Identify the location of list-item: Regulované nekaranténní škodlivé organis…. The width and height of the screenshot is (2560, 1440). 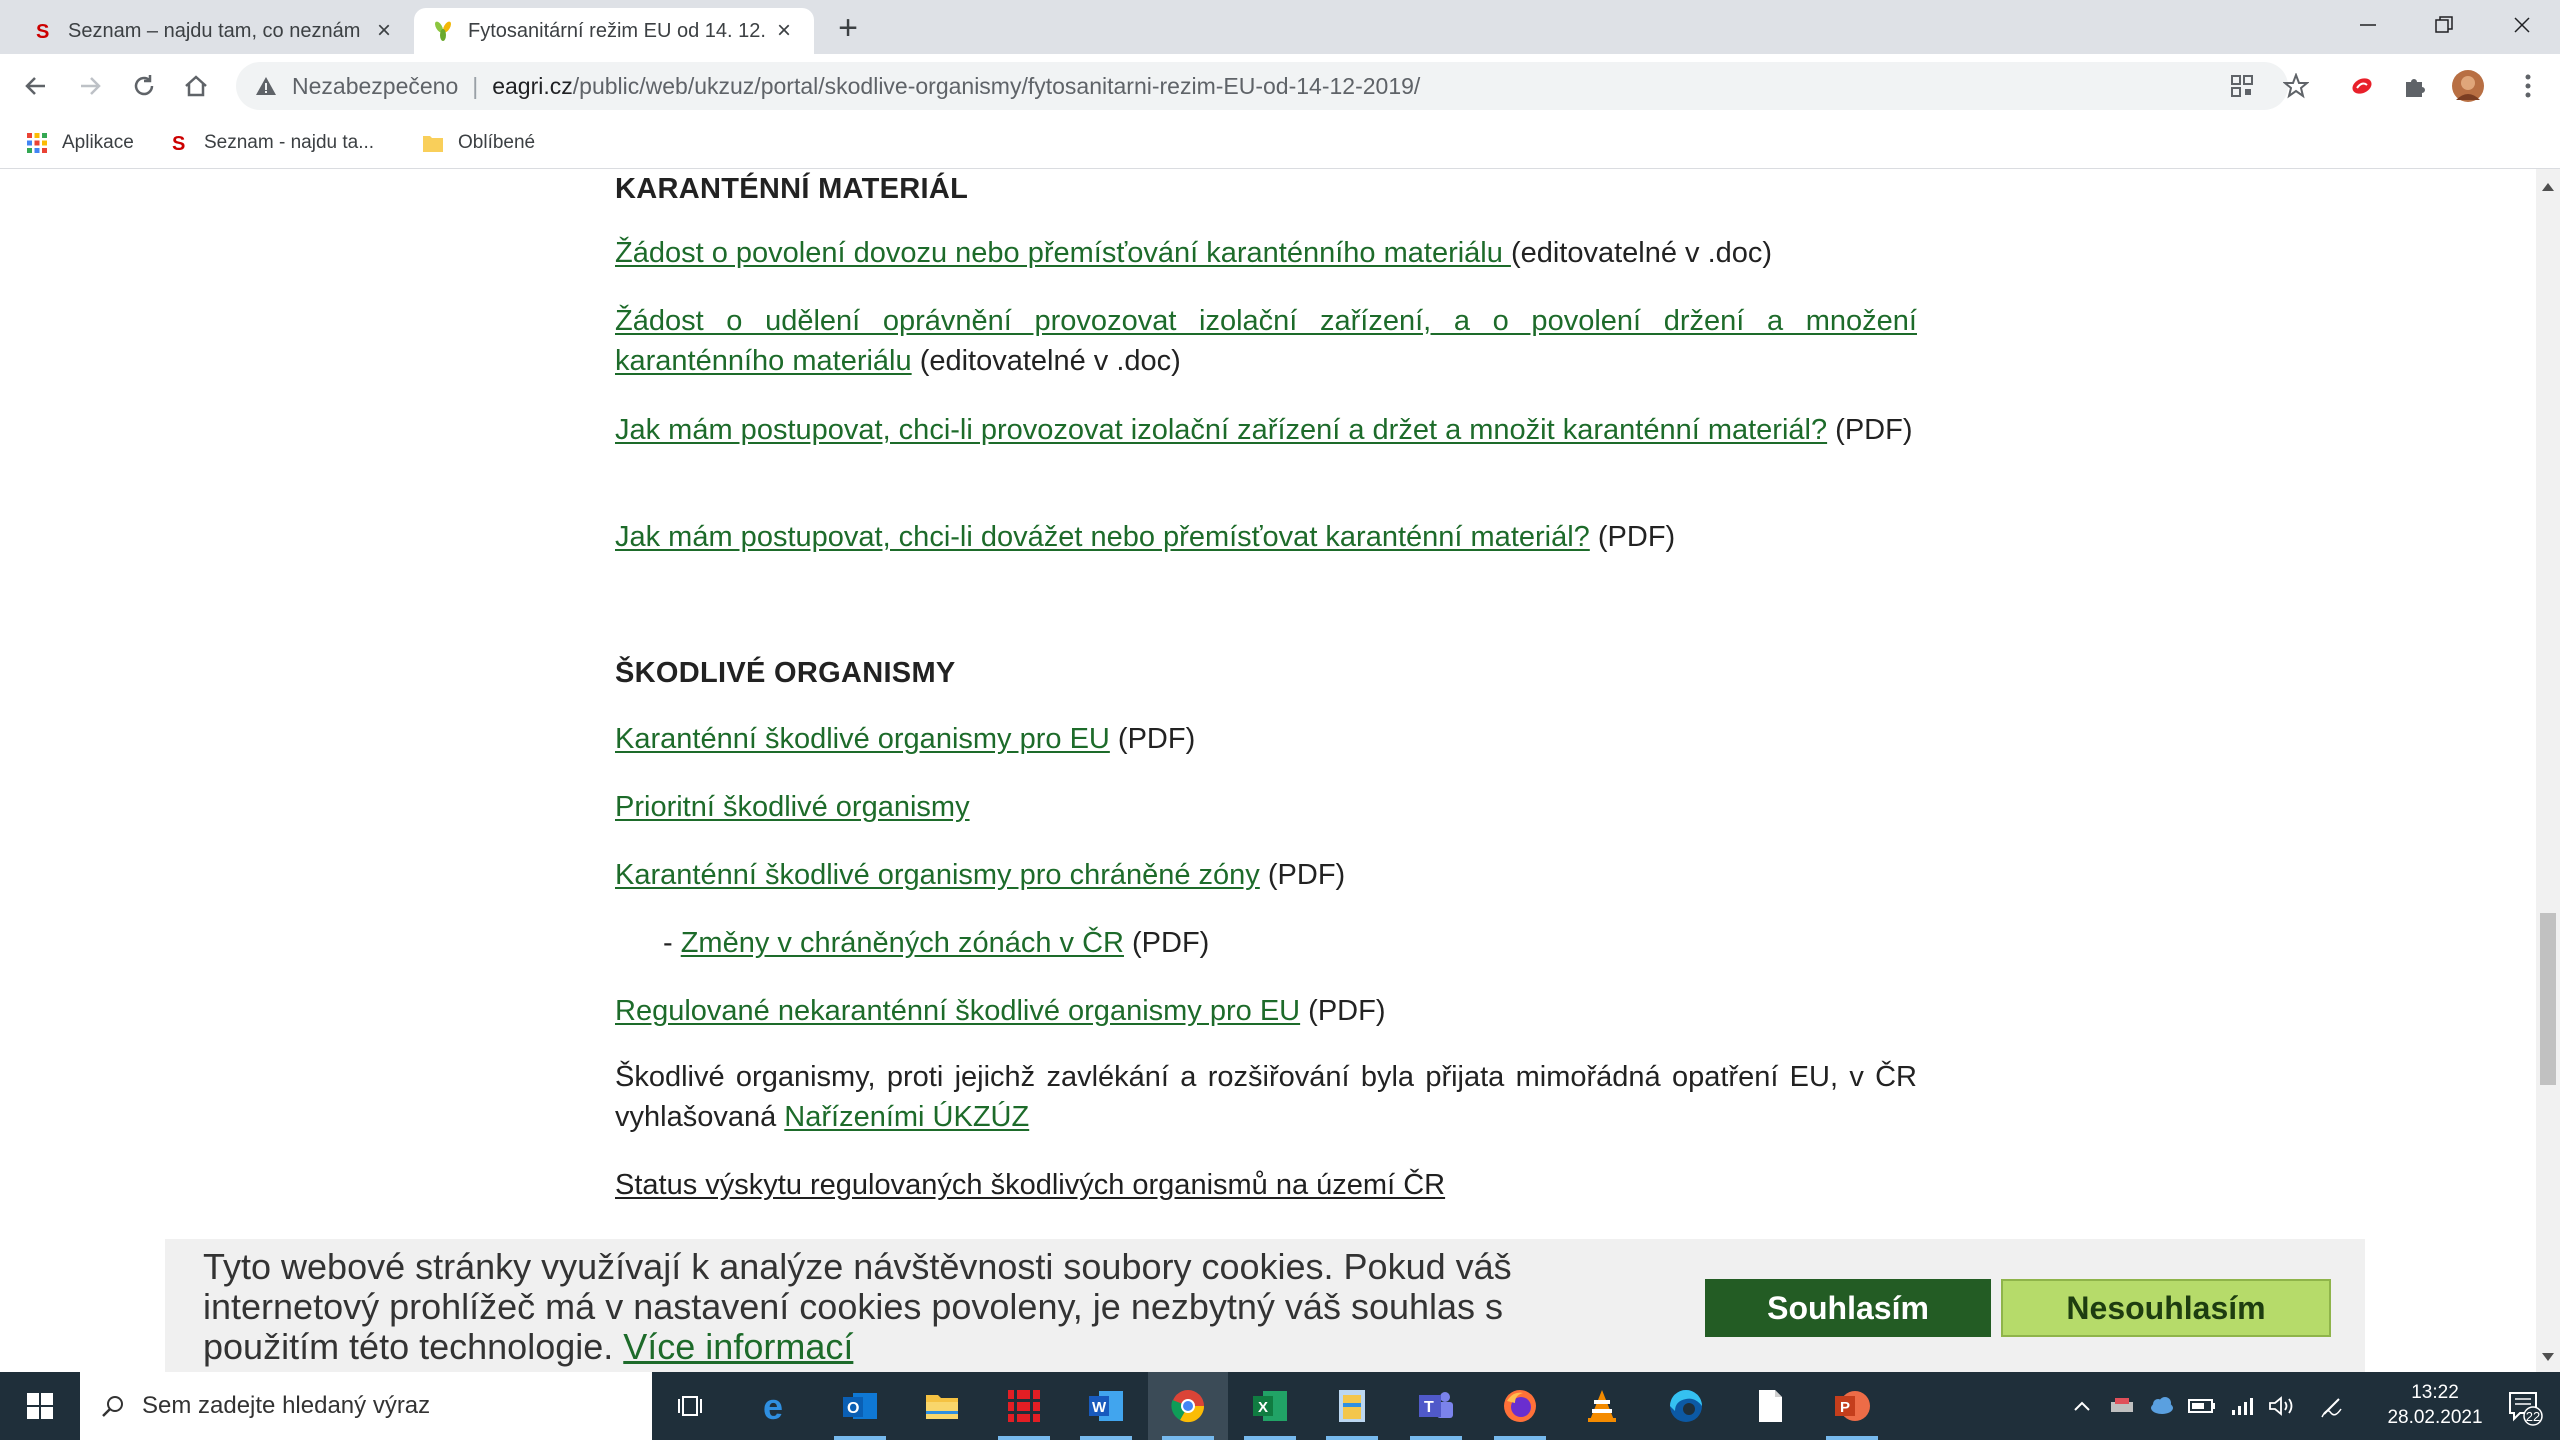
(1266, 1011).